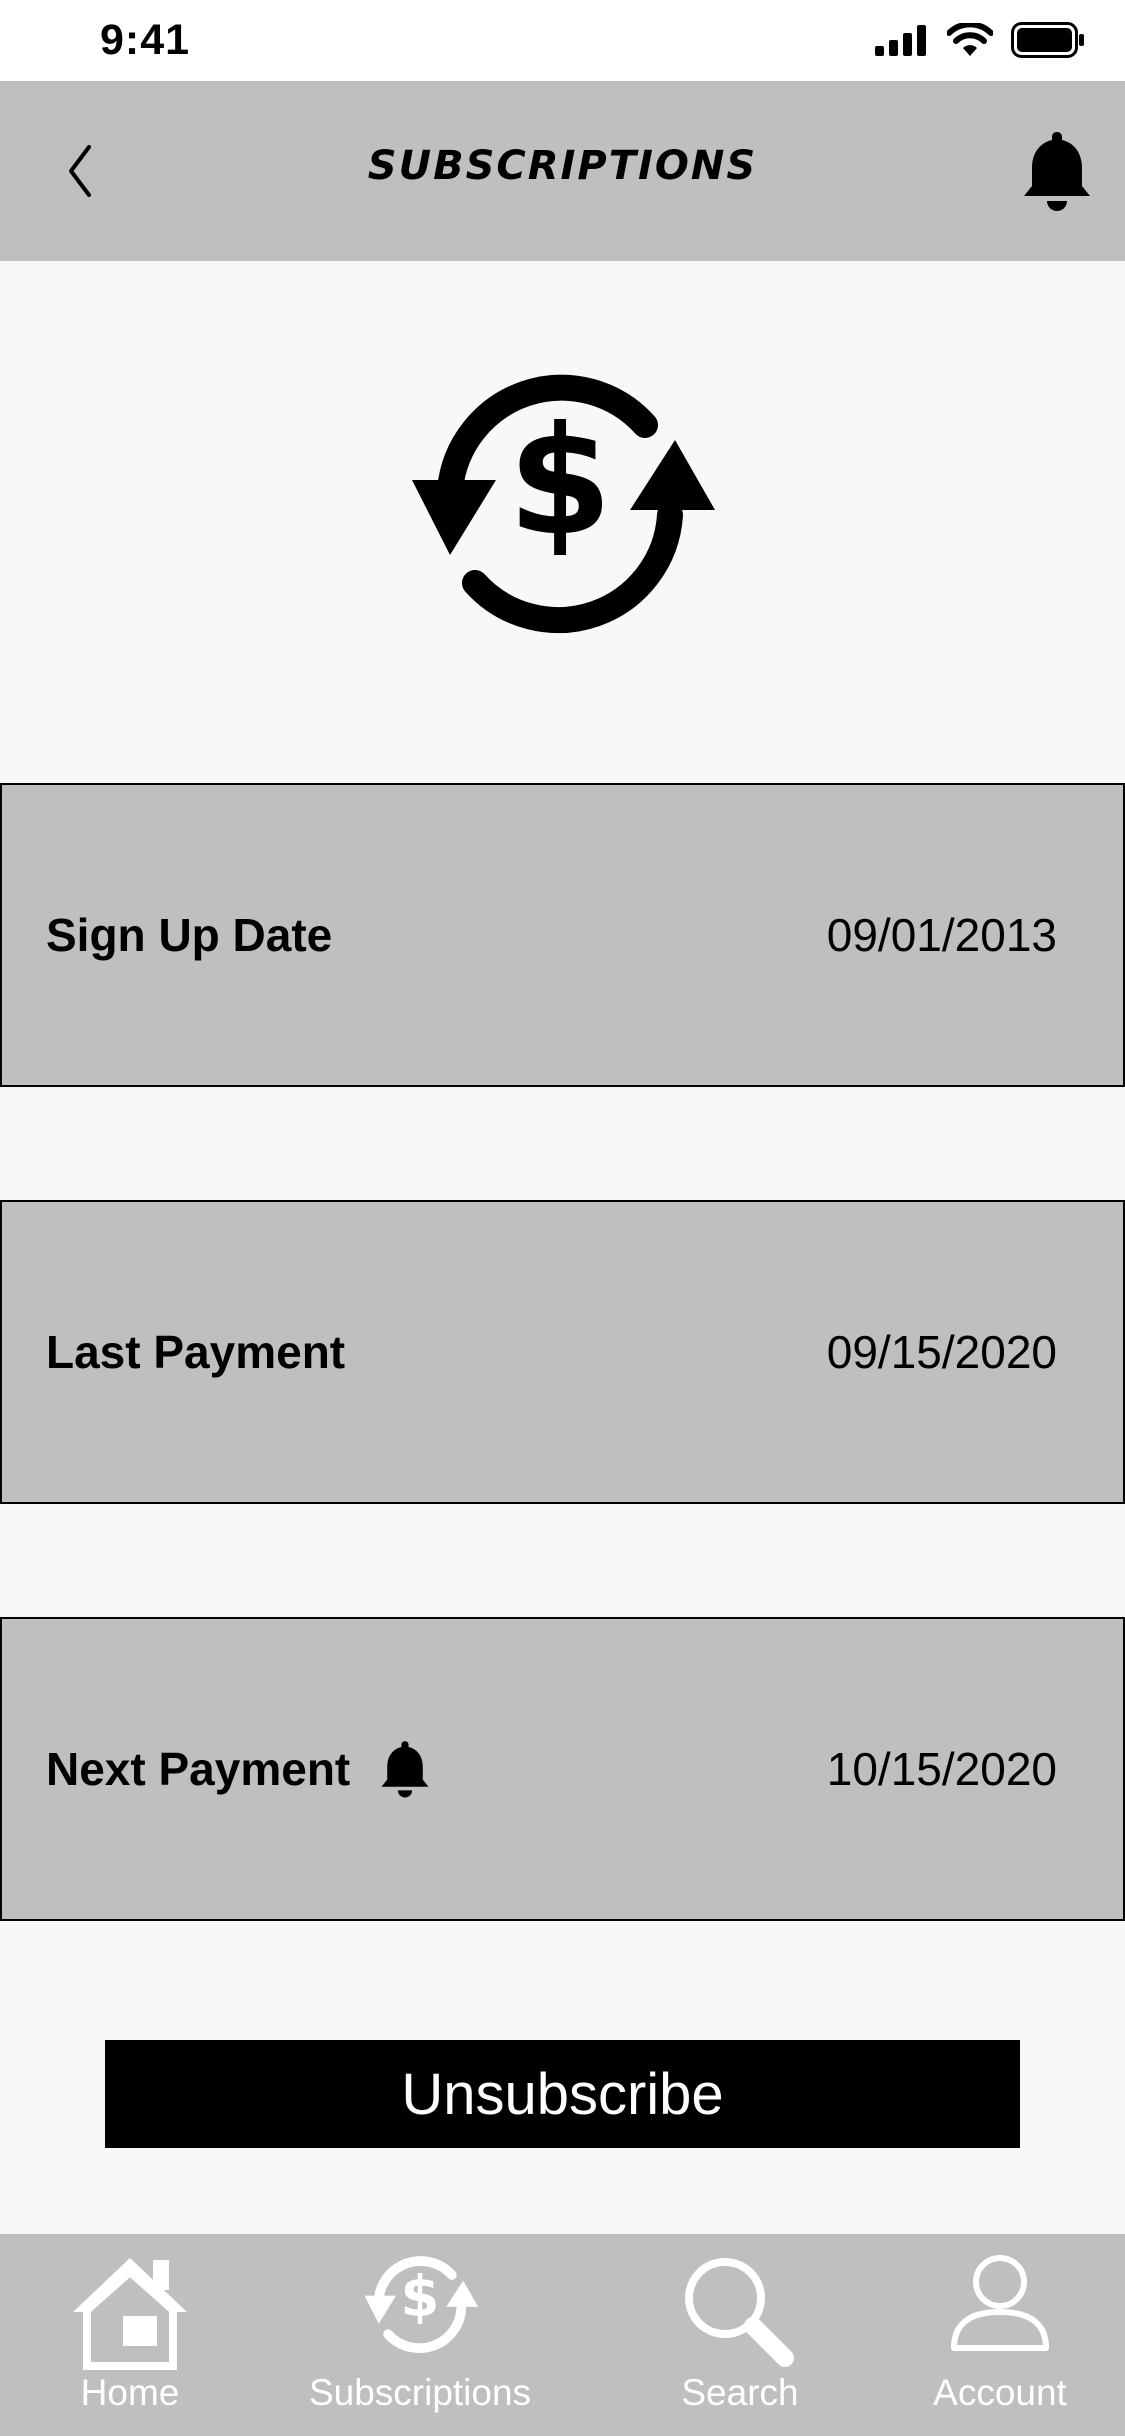  Describe the element at coordinates (941, 1352) in the screenshot. I see `detail-value: 09/15/2020` at that location.